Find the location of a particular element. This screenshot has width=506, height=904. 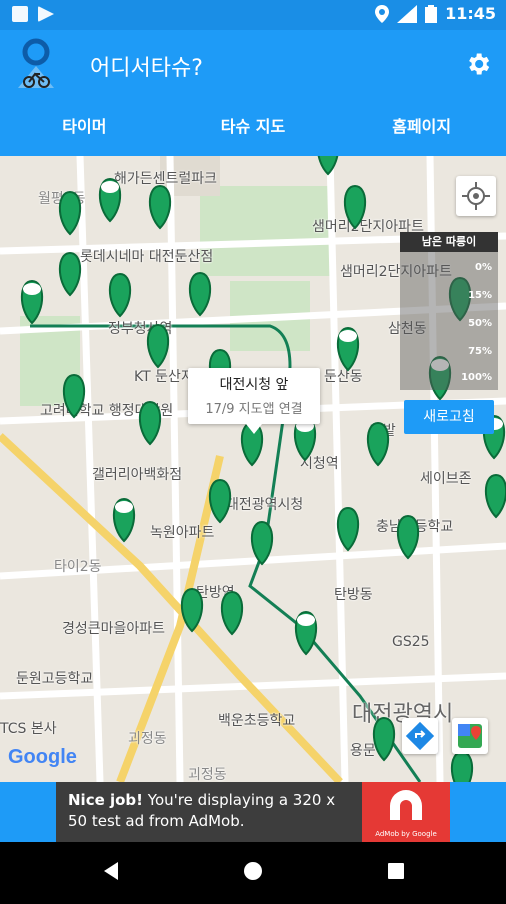

legend-level: 0% is located at coordinates (483, 267).